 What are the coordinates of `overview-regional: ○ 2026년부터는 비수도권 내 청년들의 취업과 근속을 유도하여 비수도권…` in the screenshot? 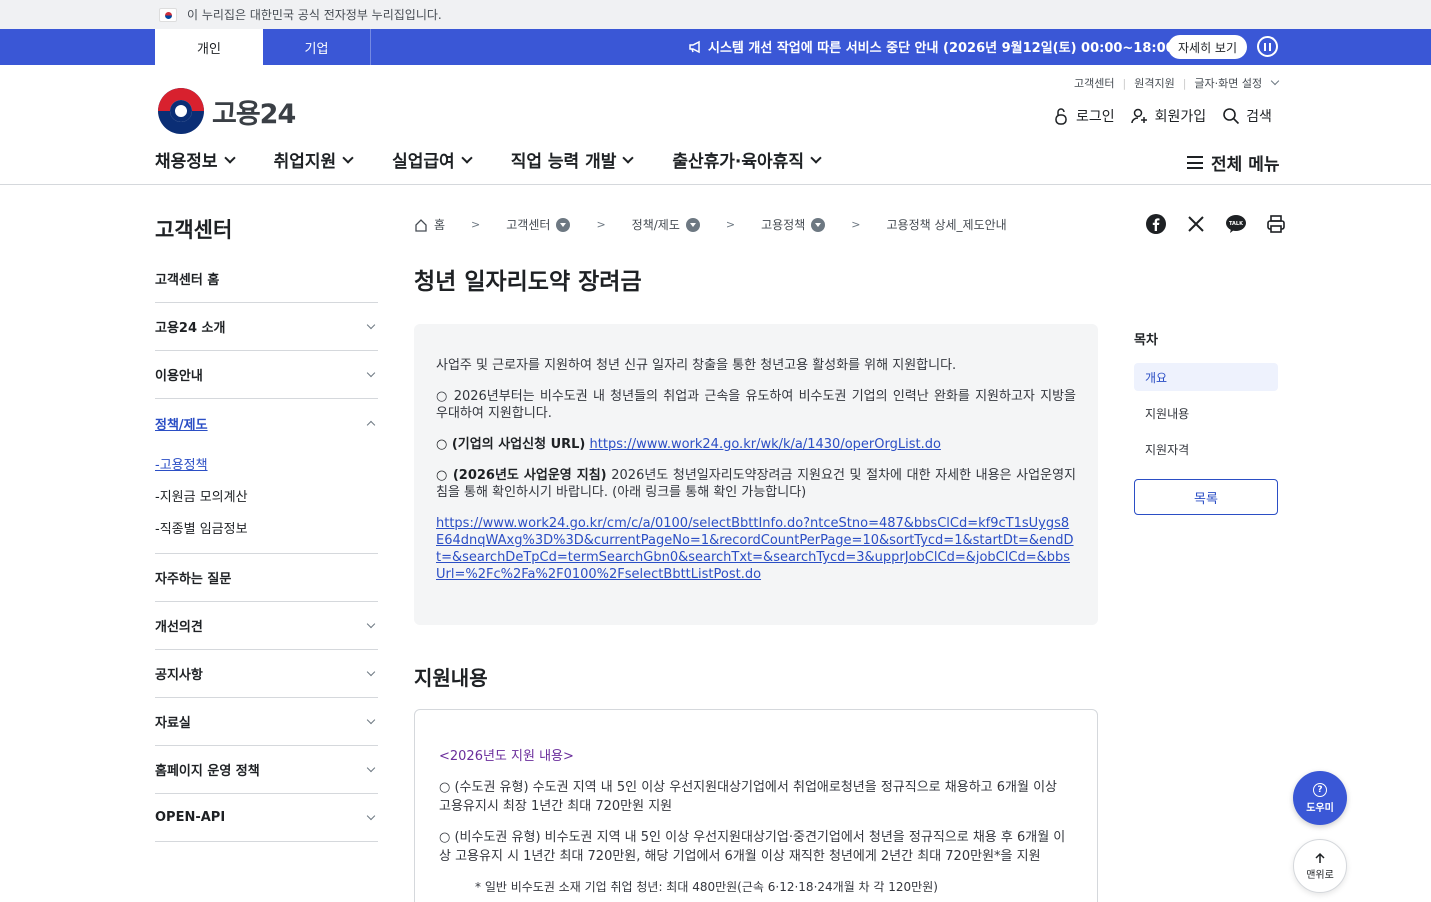 It's located at (756, 405).